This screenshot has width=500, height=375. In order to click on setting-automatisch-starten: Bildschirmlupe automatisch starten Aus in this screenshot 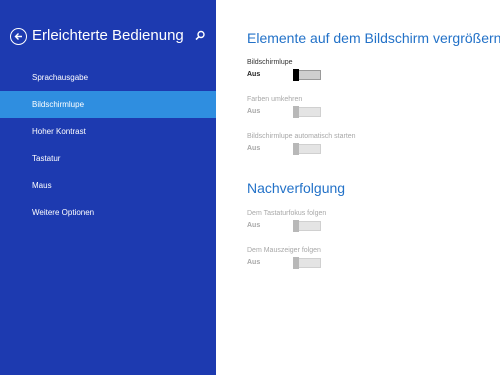, I will do `click(301, 145)`.